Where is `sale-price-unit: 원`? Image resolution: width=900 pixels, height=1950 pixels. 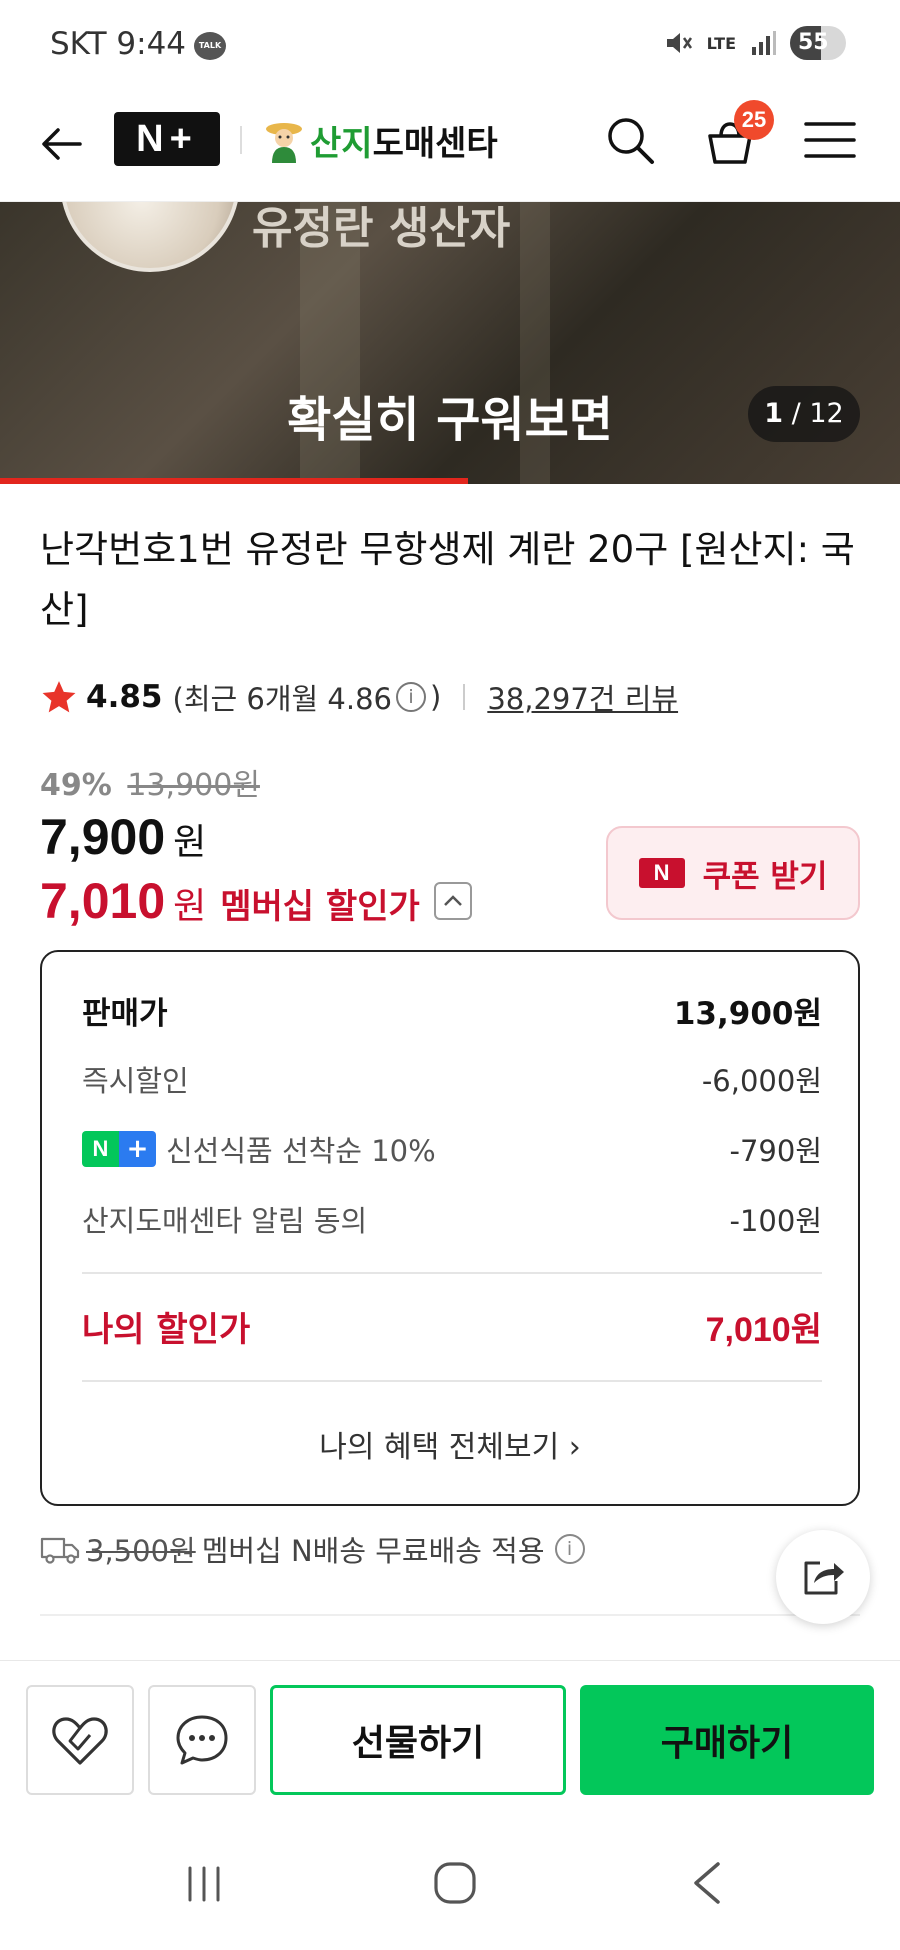
sale-price-unit: 원 is located at coordinates (190, 842).